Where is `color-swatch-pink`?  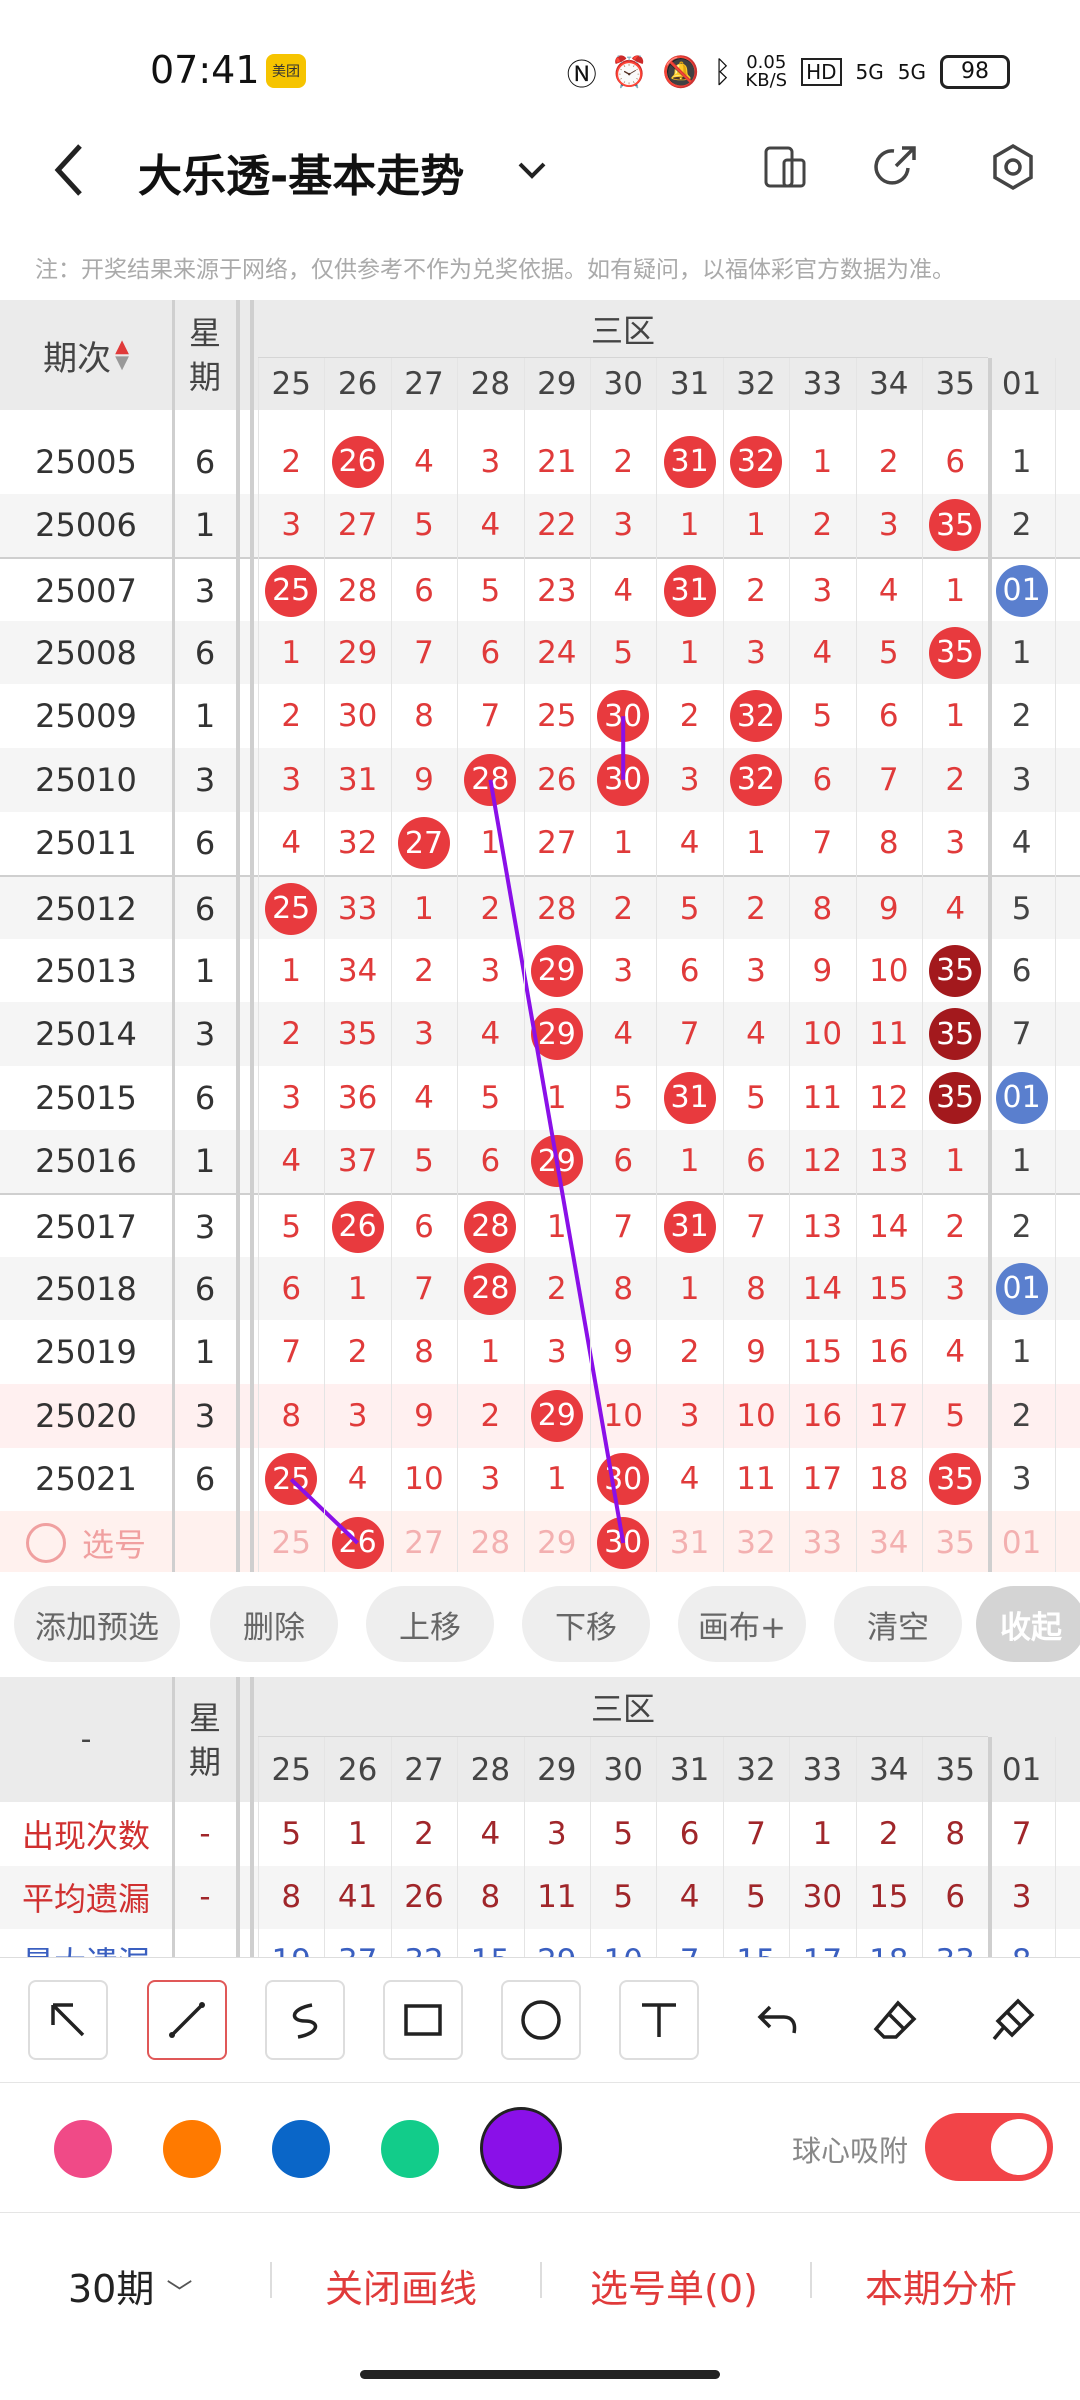 color-swatch-pink is located at coordinates (83, 2149).